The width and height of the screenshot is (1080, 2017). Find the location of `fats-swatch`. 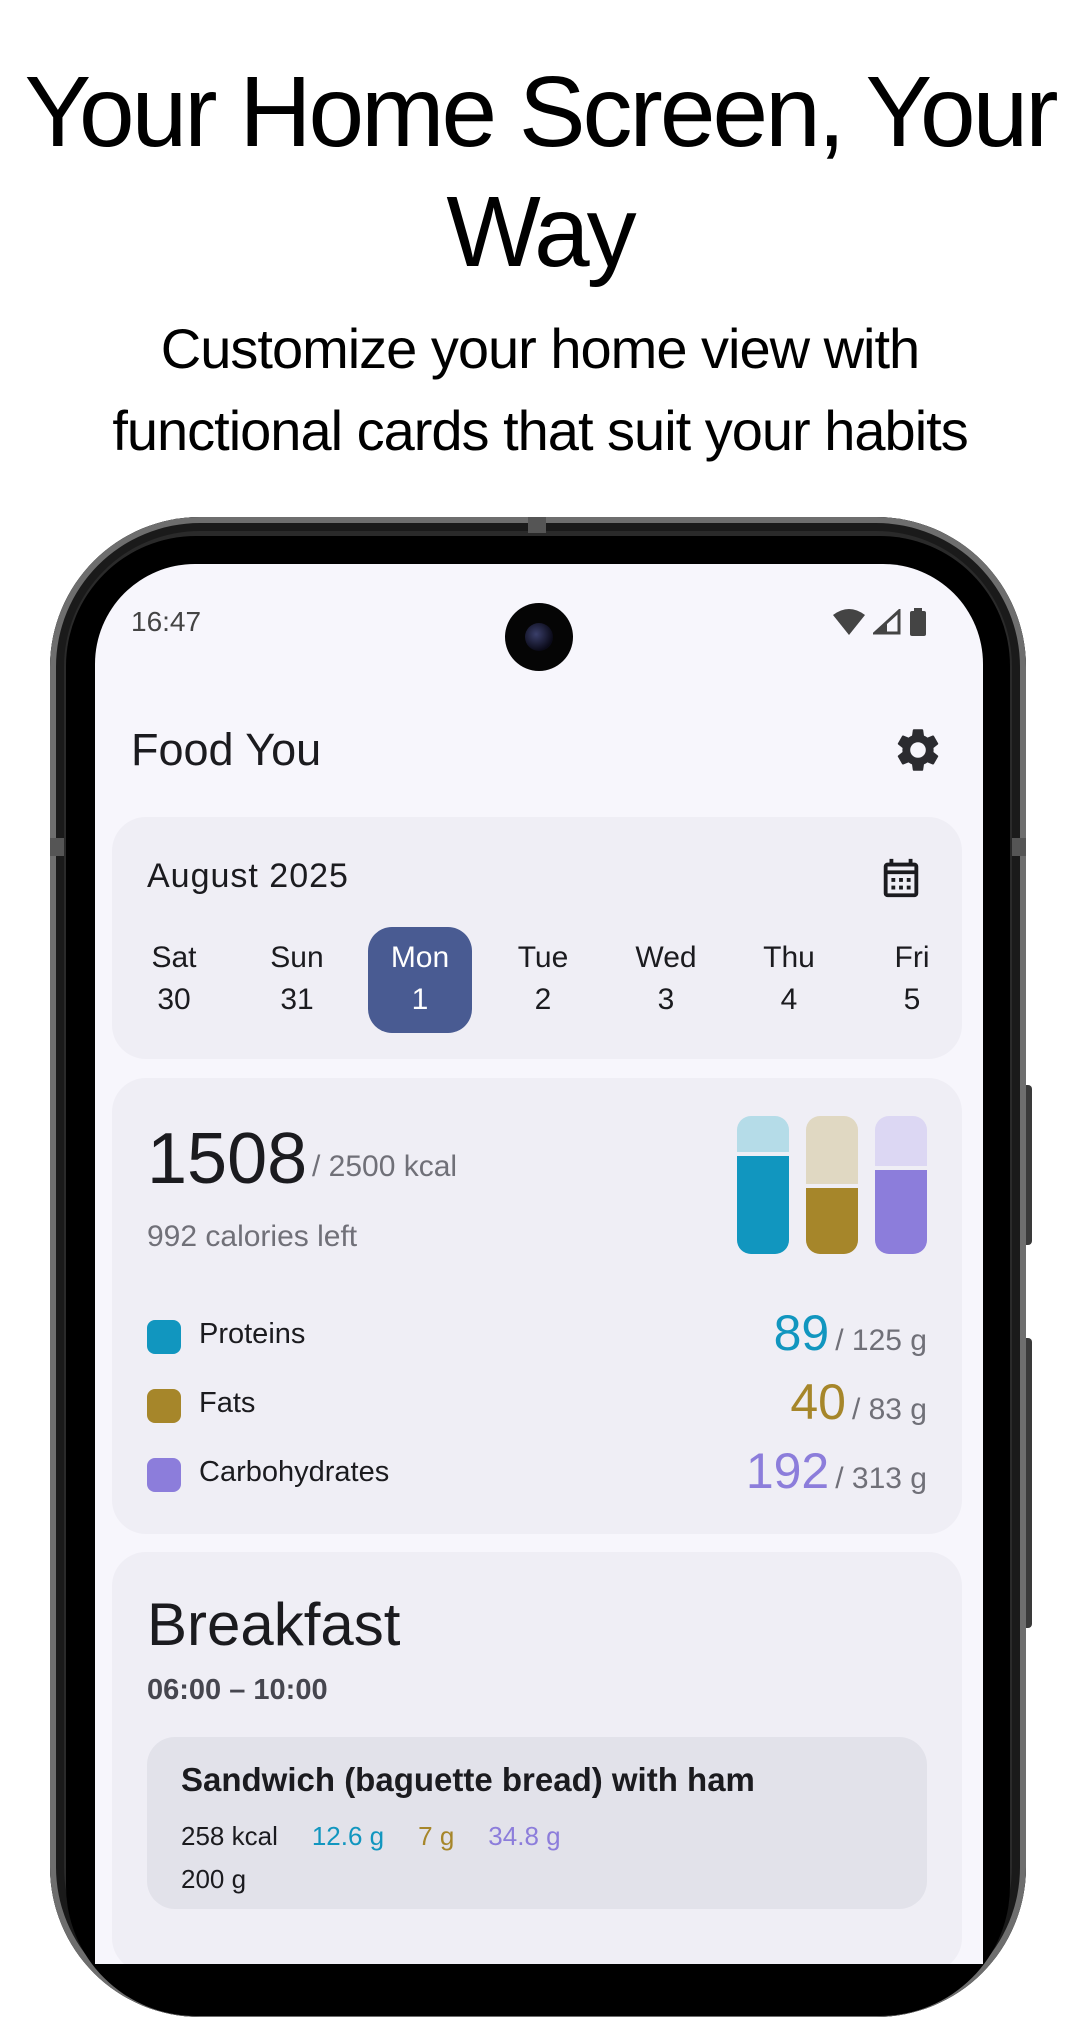

fats-swatch is located at coordinates (164, 1406).